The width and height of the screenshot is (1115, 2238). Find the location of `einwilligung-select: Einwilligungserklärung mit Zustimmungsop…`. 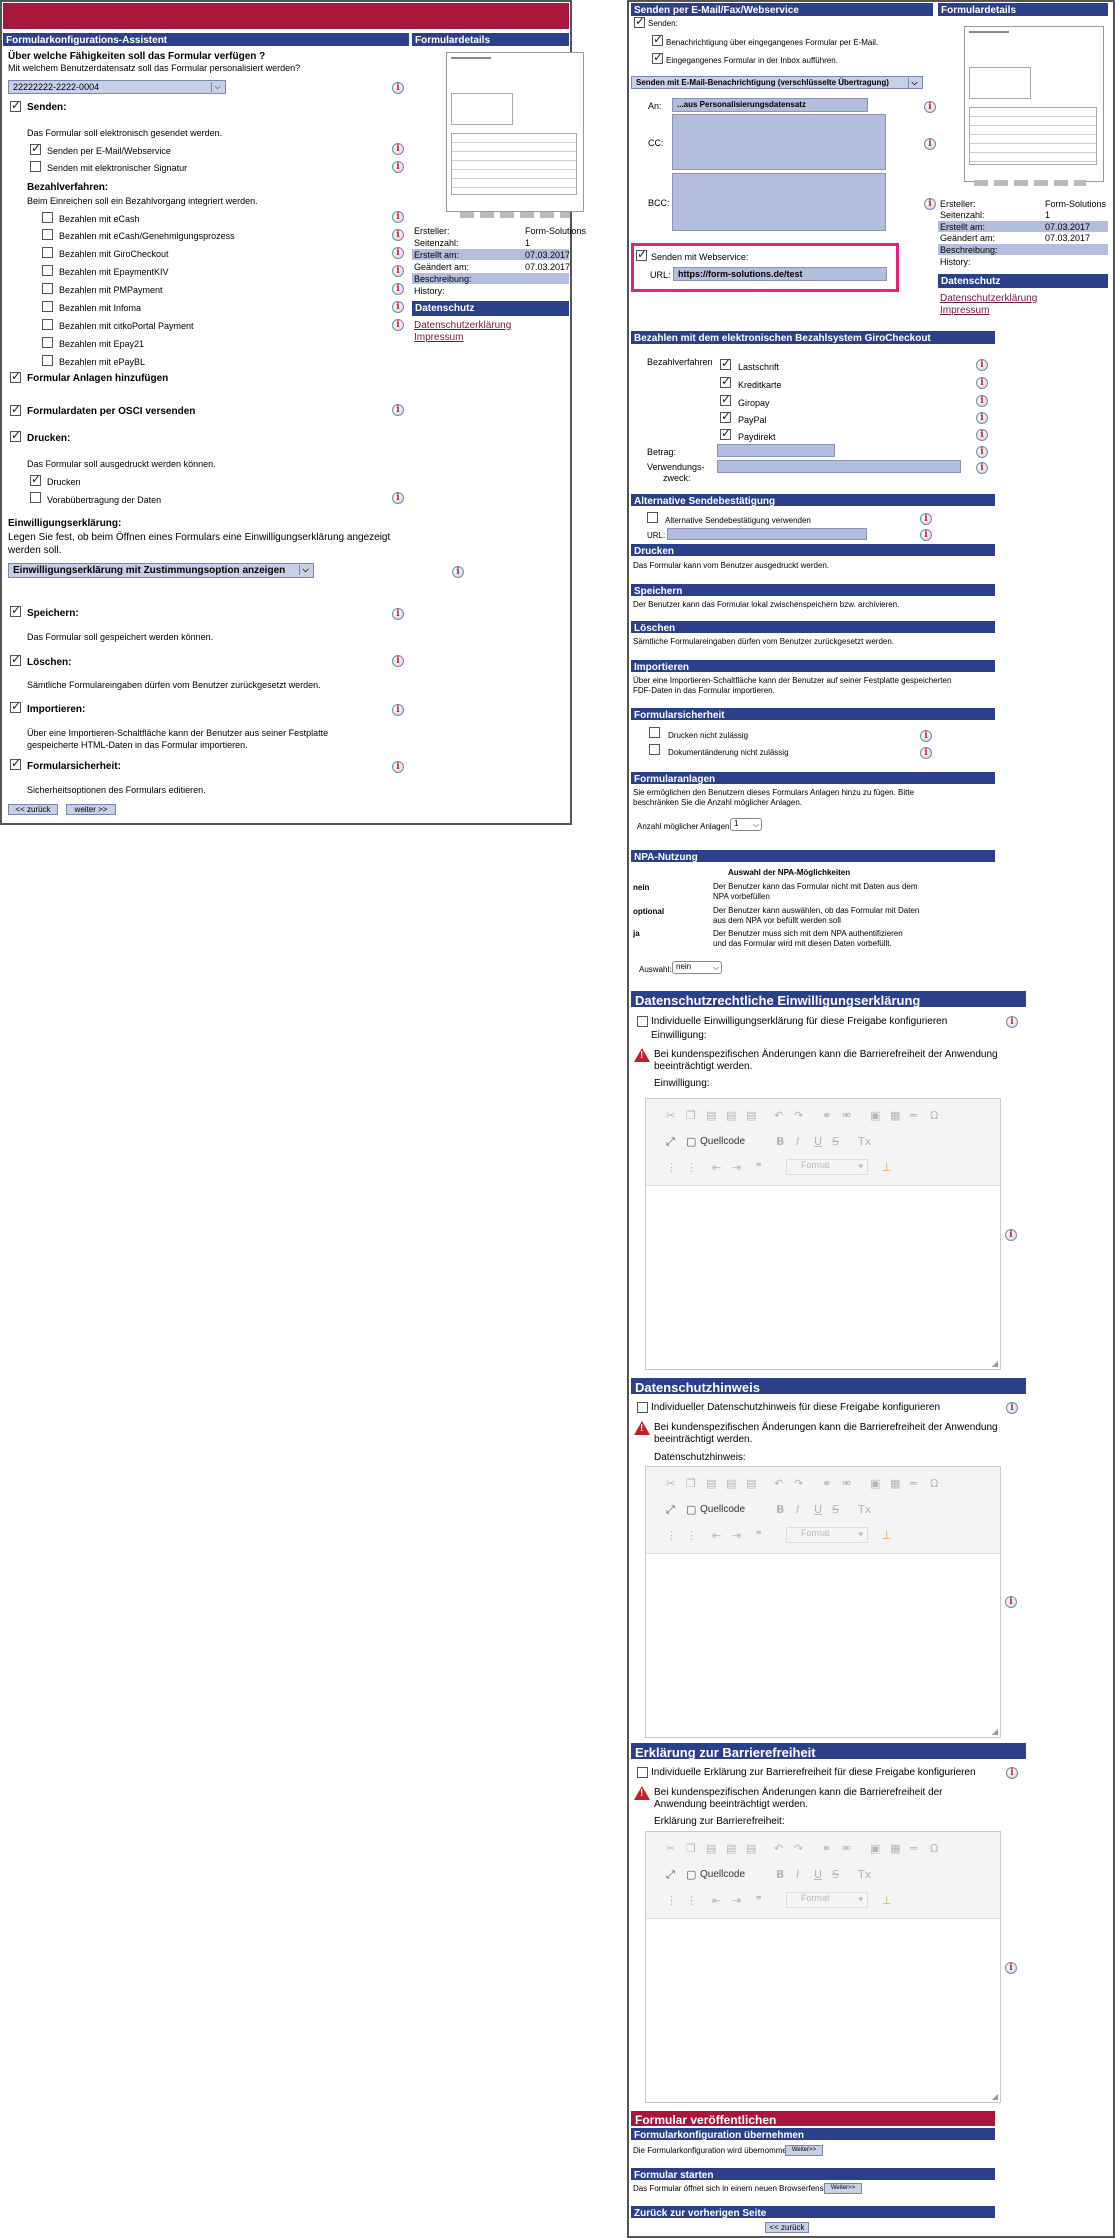

einwilligung-select: Einwilligungserklärung mit Zustimmungsop… is located at coordinates (161, 570).